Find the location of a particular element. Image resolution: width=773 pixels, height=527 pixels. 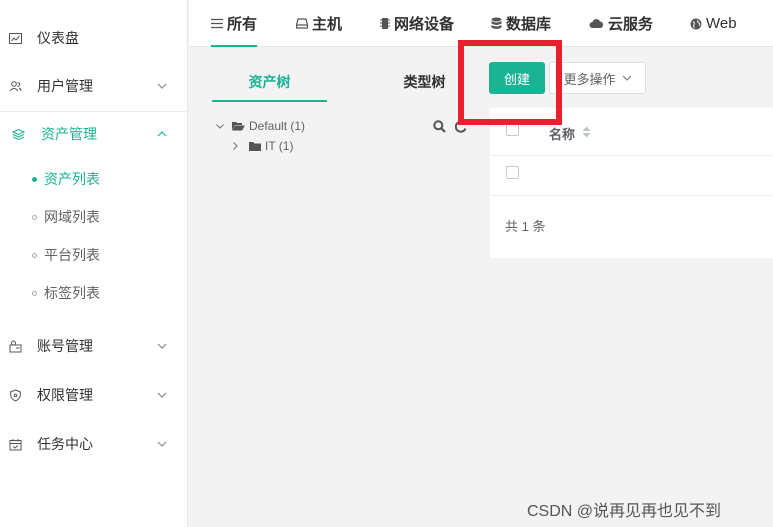

folder-open-icon is located at coordinates (238, 126).